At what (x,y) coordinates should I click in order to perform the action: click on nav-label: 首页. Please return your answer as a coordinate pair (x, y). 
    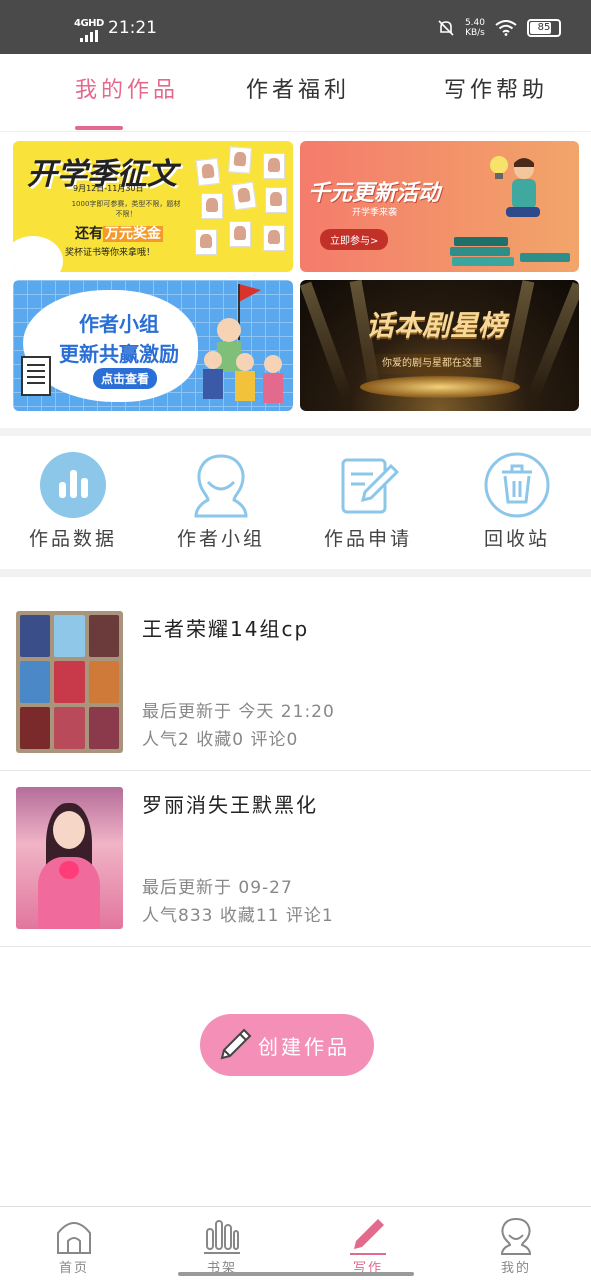
    Looking at the image, I should click on (73, 1268).